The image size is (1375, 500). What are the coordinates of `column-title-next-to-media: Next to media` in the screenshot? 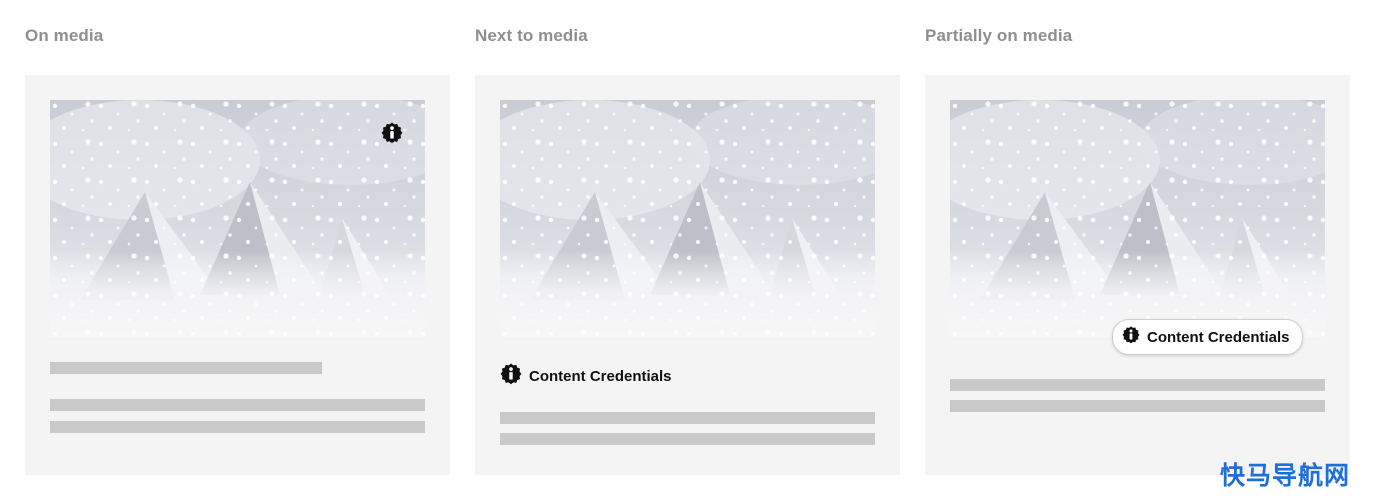 It's located at (531, 35).